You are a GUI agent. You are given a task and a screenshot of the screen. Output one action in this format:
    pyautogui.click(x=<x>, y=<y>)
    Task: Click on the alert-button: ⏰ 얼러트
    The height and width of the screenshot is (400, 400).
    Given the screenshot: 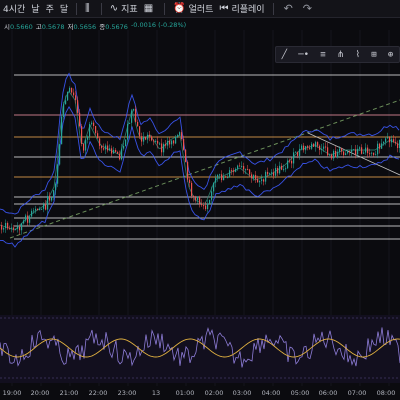 What is the action you would take?
    pyautogui.click(x=193, y=9)
    